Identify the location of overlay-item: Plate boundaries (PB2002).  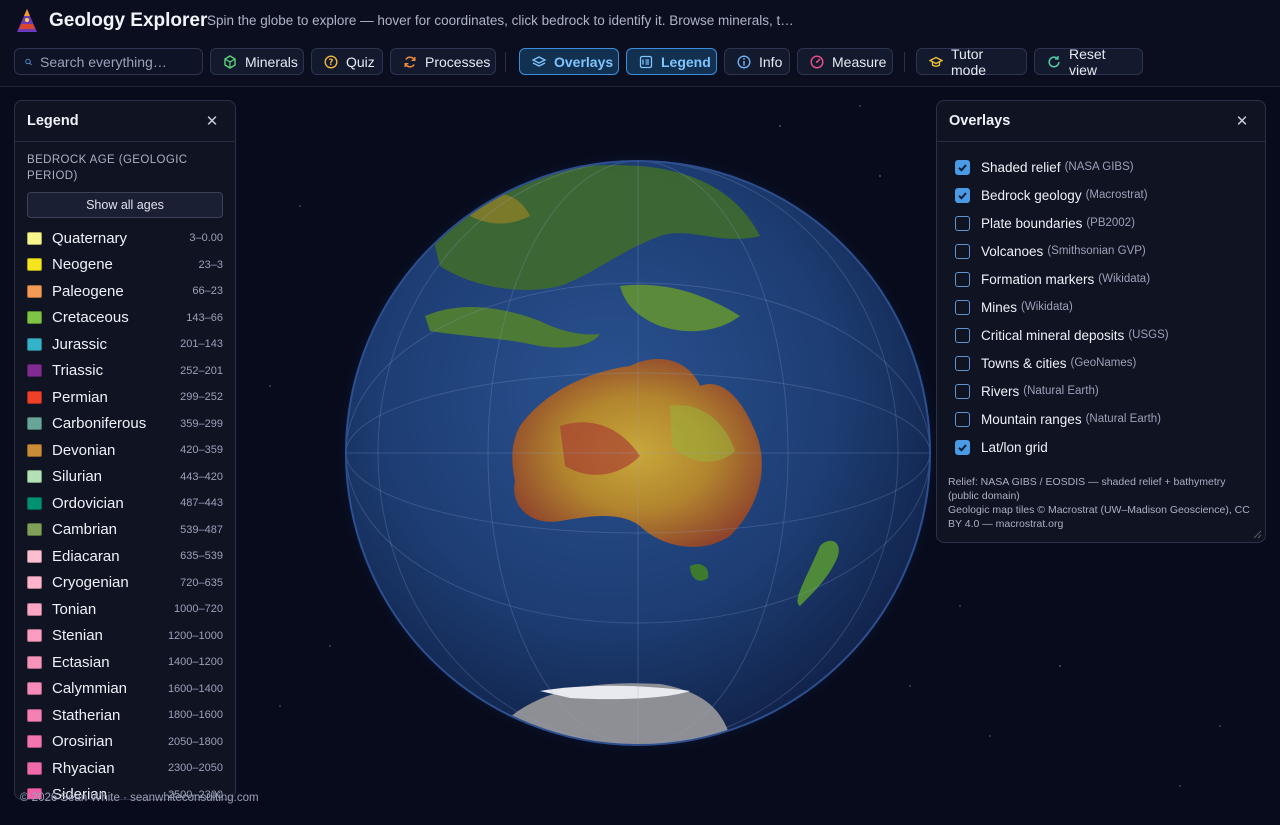
(1110, 223).